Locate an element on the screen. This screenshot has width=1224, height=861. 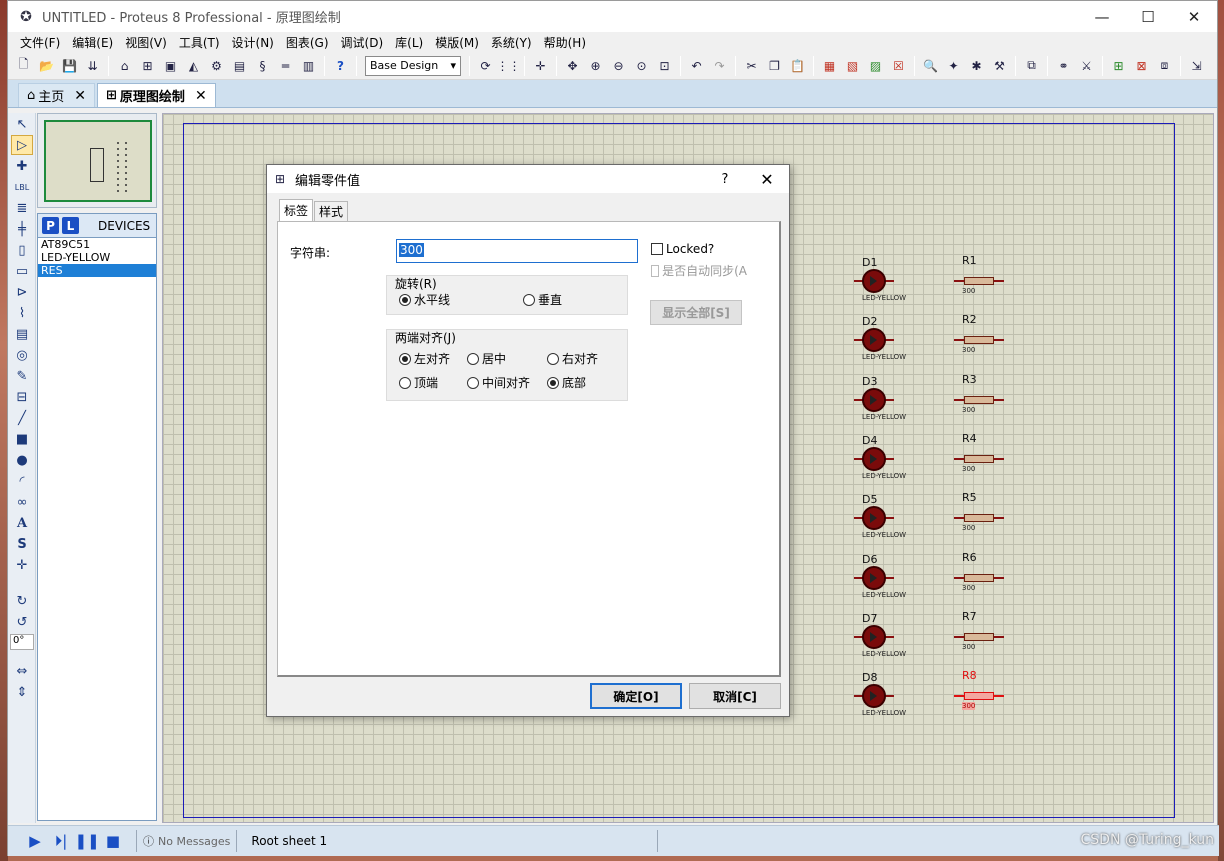
grid-icon: ⋮⋮ is located at coordinates (509, 65).